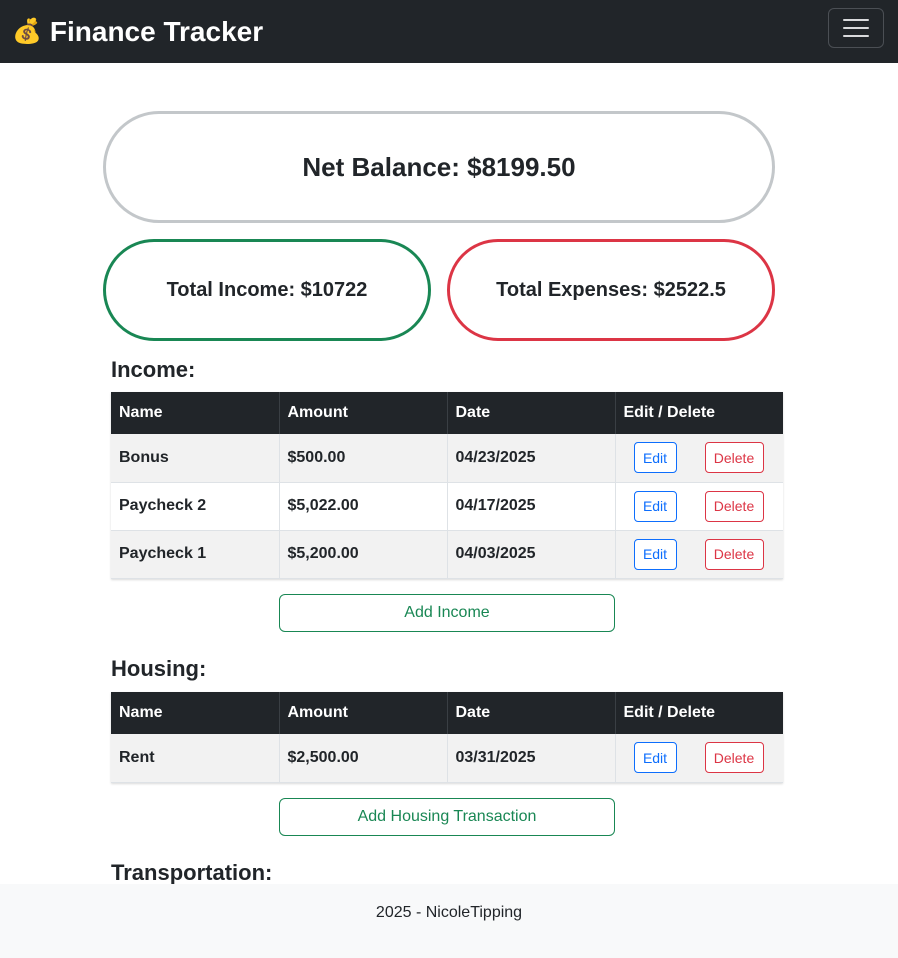  Describe the element at coordinates (195, 554) in the screenshot. I see `cell-name: Paycheck 1` at that location.